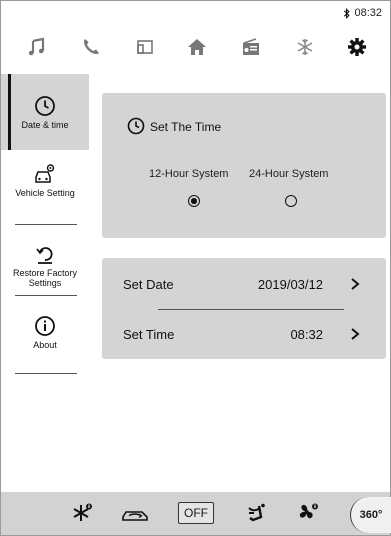 The width and height of the screenshot is (391, 536). I want to click on off-label: OFF, so click(196, 513).